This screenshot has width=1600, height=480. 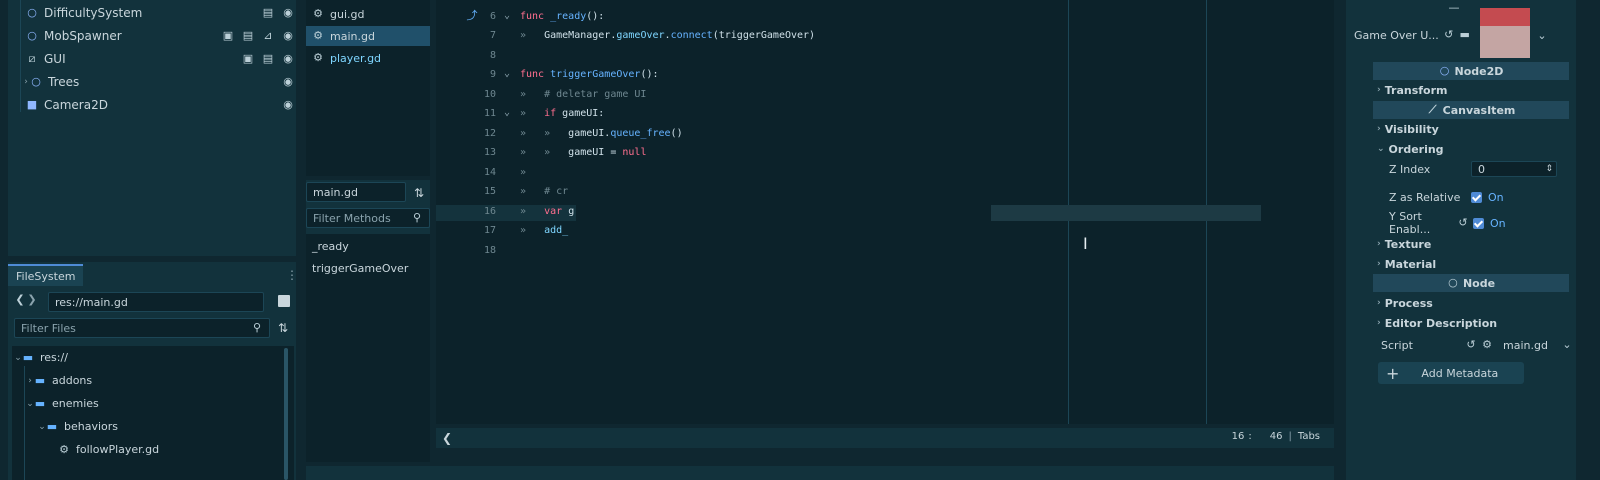 I want to click on line-number: 9, so click(x=492, y=74).